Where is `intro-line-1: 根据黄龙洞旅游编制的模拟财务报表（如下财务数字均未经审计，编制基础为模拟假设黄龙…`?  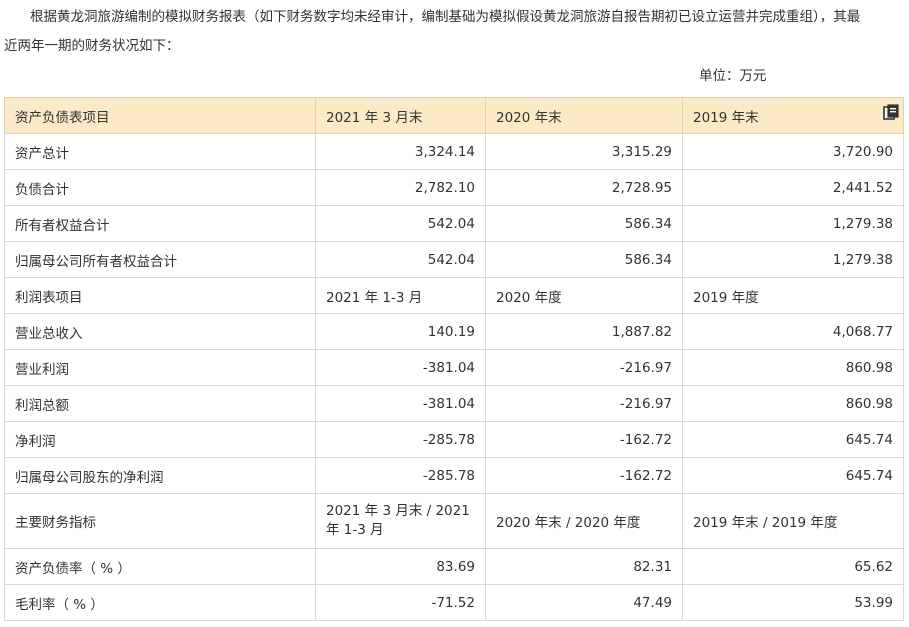
intro-line-1: 根据黄龙洞旅游编制的模拟财务报表（如下财务数字均未经审计，编制基础为模拟假设黄龙… is located at coordinates (445, 17).